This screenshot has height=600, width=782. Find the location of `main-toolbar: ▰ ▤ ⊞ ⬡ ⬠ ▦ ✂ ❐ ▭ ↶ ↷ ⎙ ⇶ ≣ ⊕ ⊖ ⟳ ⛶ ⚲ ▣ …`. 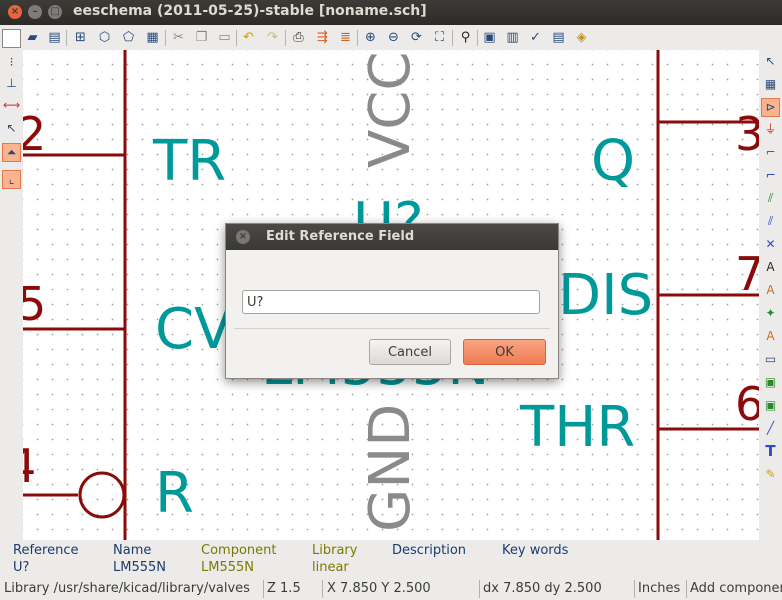

main-toolbar: ▰ ▤ ⊞ ⬡ ⬠ ▦ ✂ ❐ ▭ ↶ ↷ ⎙ ⇶ ≣ ⊕ ⊖ ⟳ ⛶ ⚲ ▣ … is located at coordinates (391, 38).